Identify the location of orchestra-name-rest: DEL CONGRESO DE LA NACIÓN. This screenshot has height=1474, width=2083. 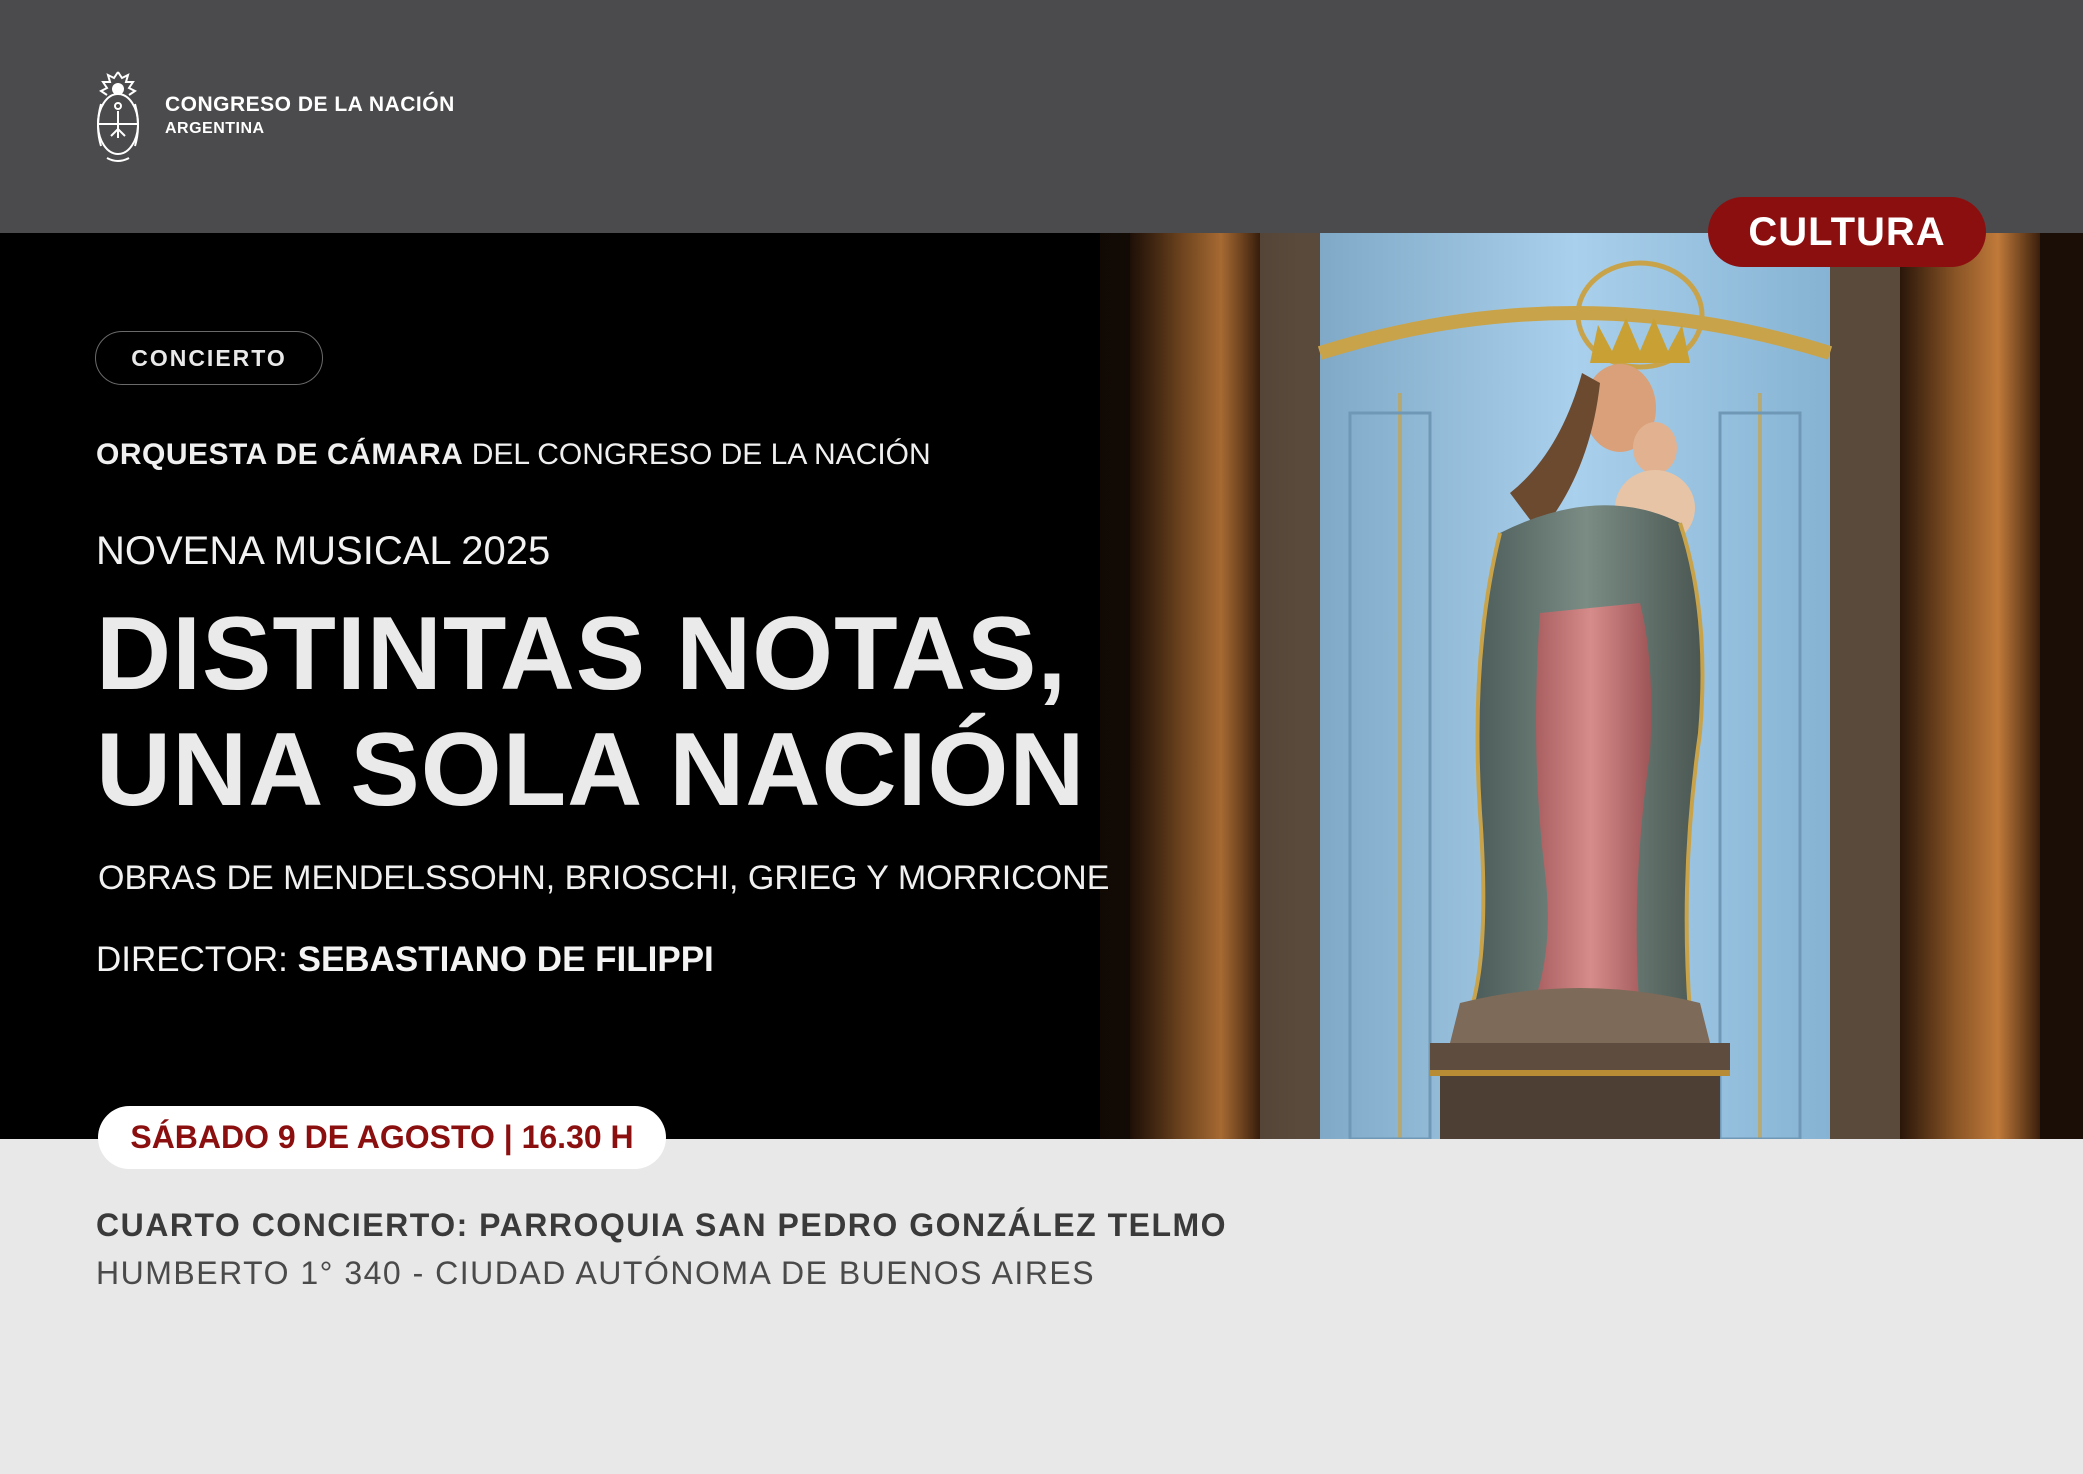
(701, 454).